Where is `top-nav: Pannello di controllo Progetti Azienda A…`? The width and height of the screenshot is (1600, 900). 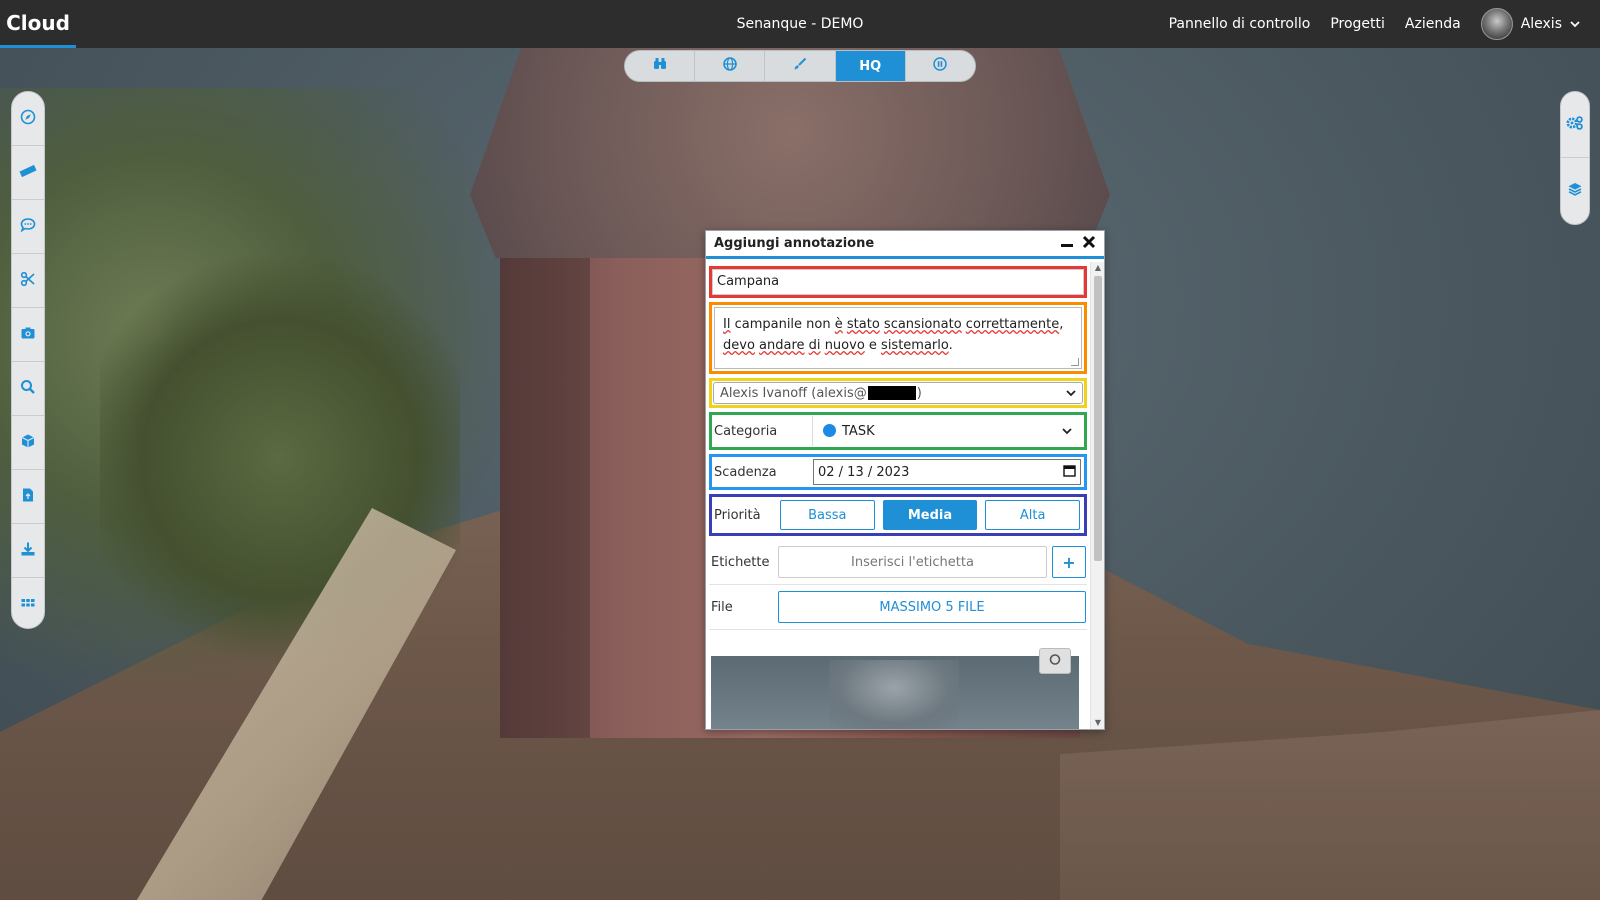
top-nav: Pannello di controllo Progetti Azienda A… is located at coordinates (1374, 24).